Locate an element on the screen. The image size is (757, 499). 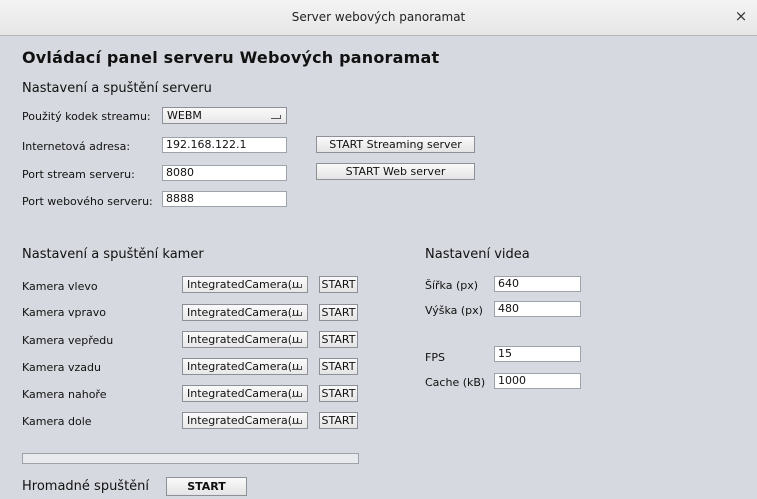
camera-label: Kamera vzadu is located at coordinates (61, 367).